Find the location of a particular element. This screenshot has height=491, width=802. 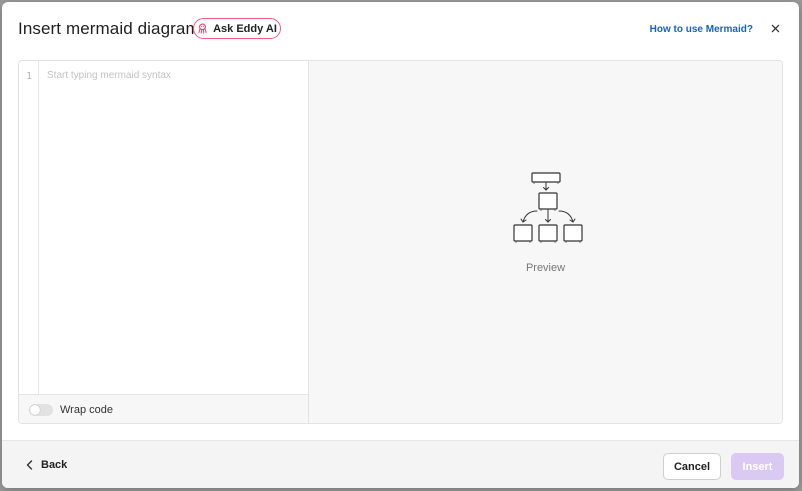

wrap-code-toggle is located at coordinates (41, 409).